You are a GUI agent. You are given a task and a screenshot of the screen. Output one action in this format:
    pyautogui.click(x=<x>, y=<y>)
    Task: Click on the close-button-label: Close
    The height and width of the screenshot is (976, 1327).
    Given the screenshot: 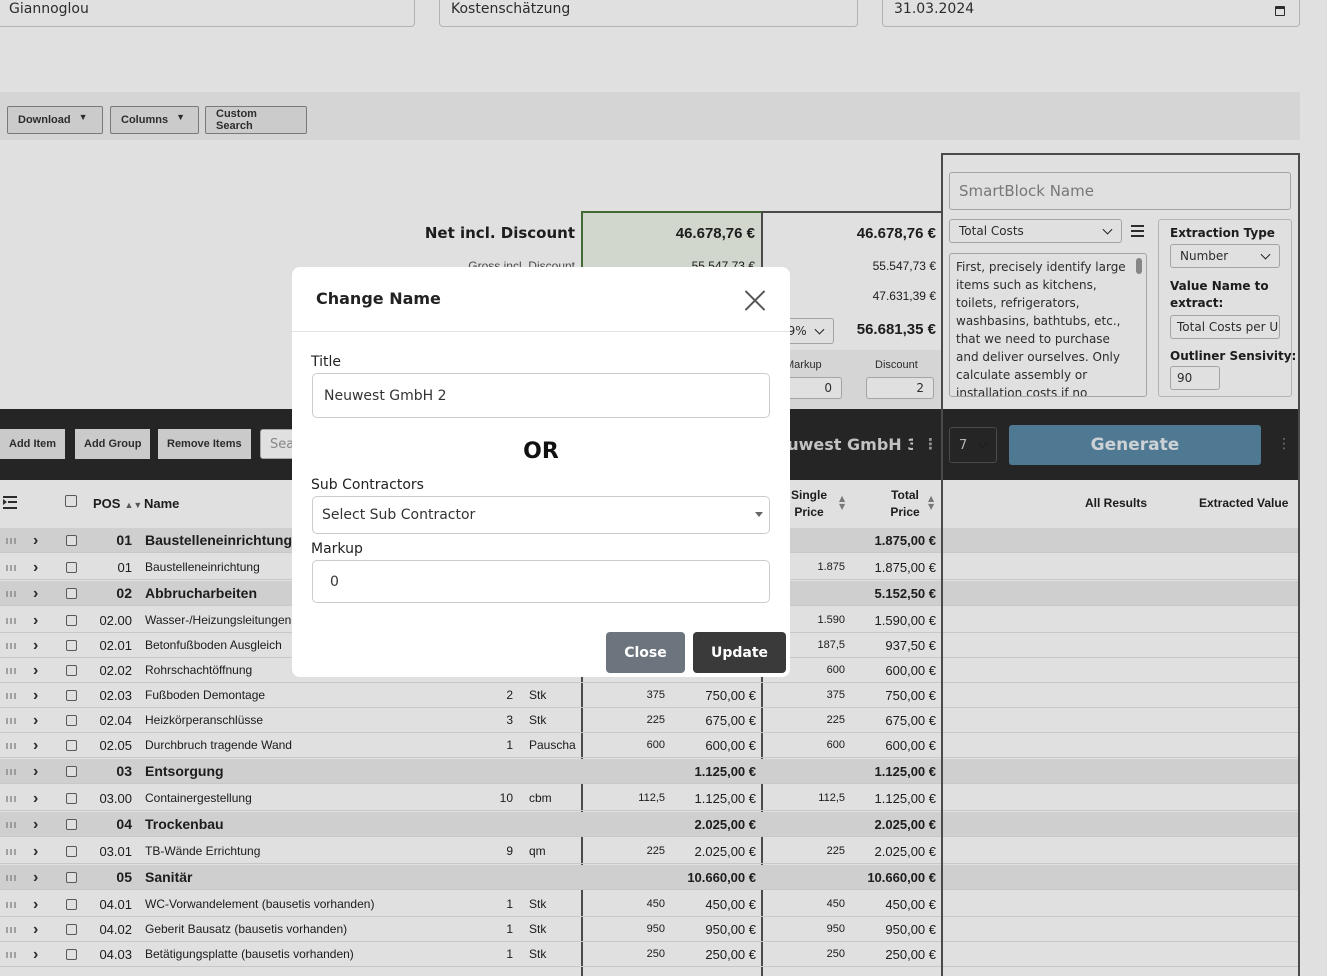 What is the action you would take?
    pyautogui.click(x=645, y=652)
    